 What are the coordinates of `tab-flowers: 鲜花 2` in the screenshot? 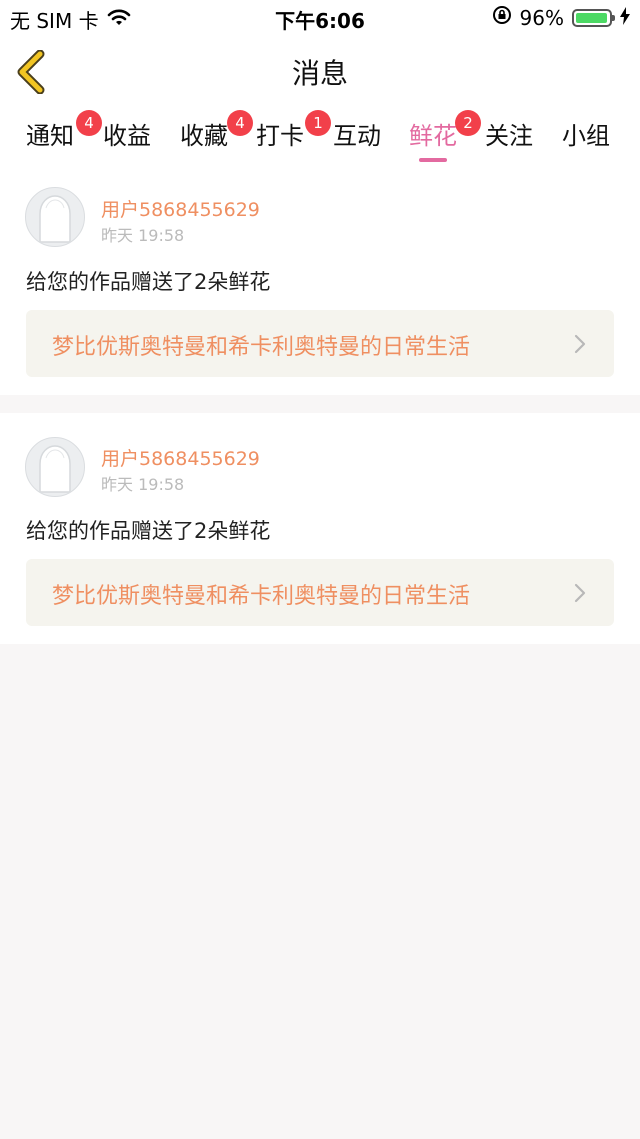 It's located at (445, 136).